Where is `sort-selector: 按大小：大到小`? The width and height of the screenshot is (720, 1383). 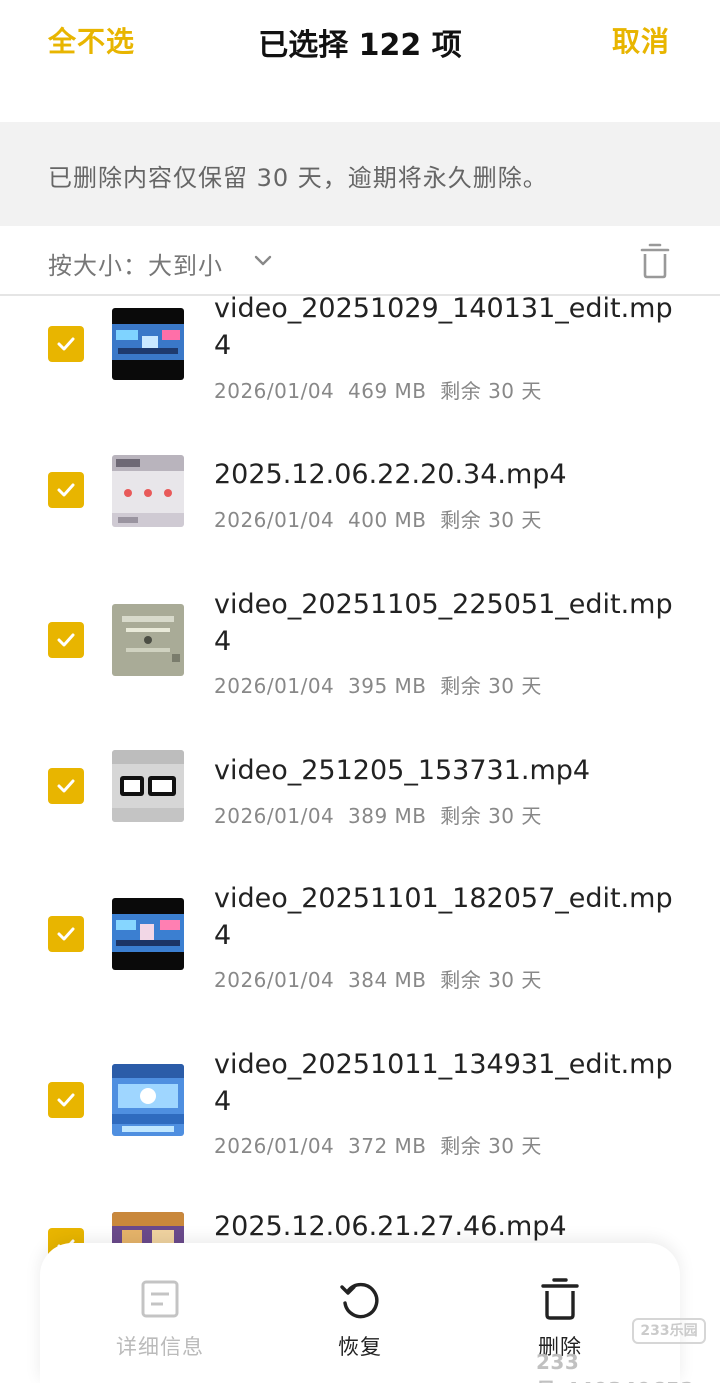
sort-selector: 按大小：大到小 is located at coordinates (135, 263).